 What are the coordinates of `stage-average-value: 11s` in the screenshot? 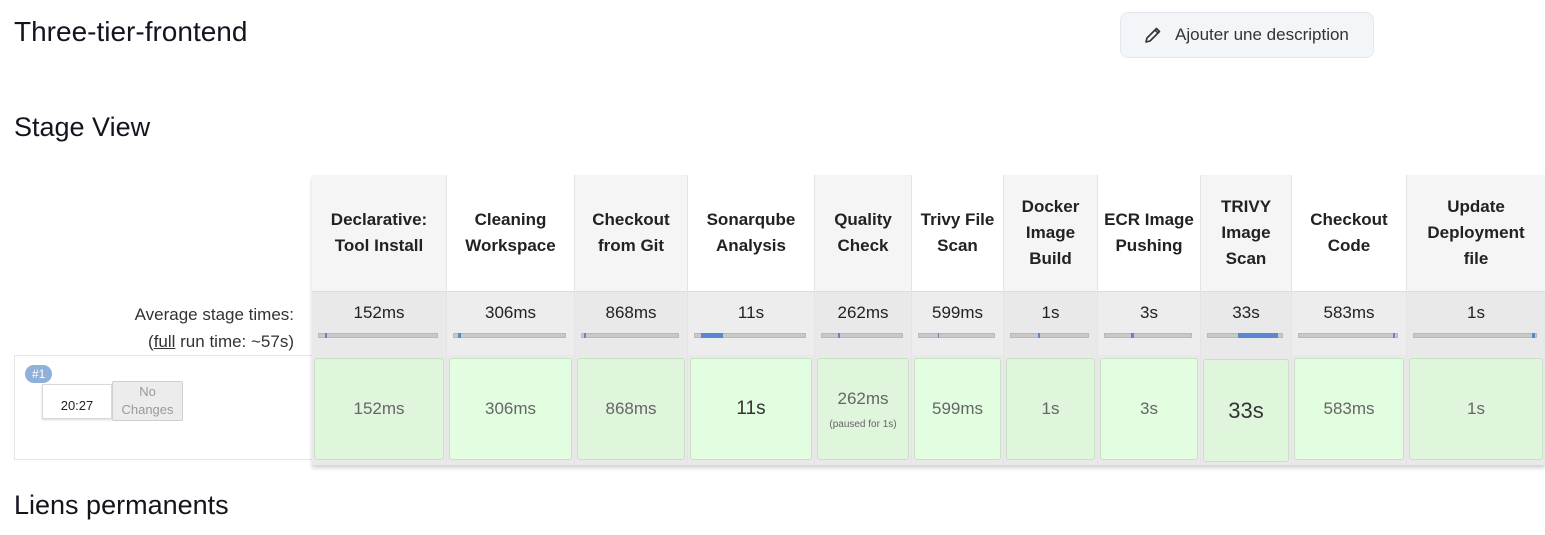 It's located at (751, 312).